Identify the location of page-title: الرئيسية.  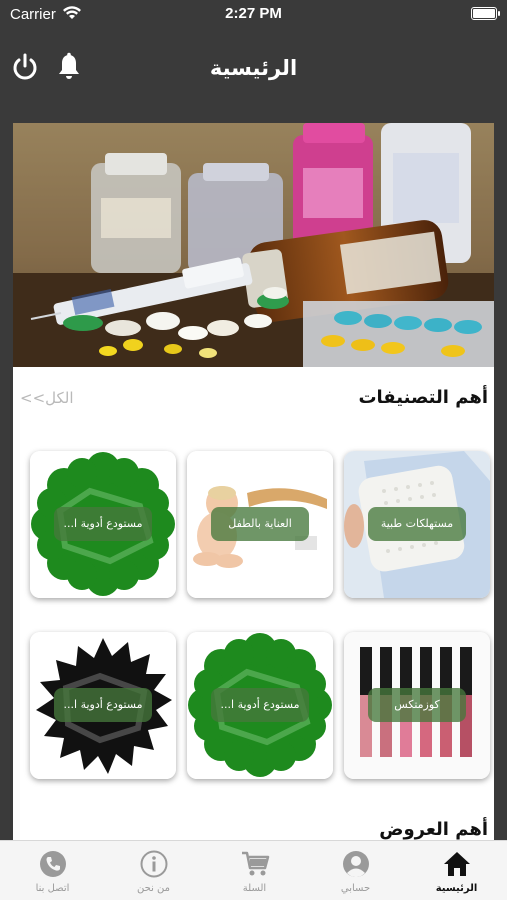
(253, 68).